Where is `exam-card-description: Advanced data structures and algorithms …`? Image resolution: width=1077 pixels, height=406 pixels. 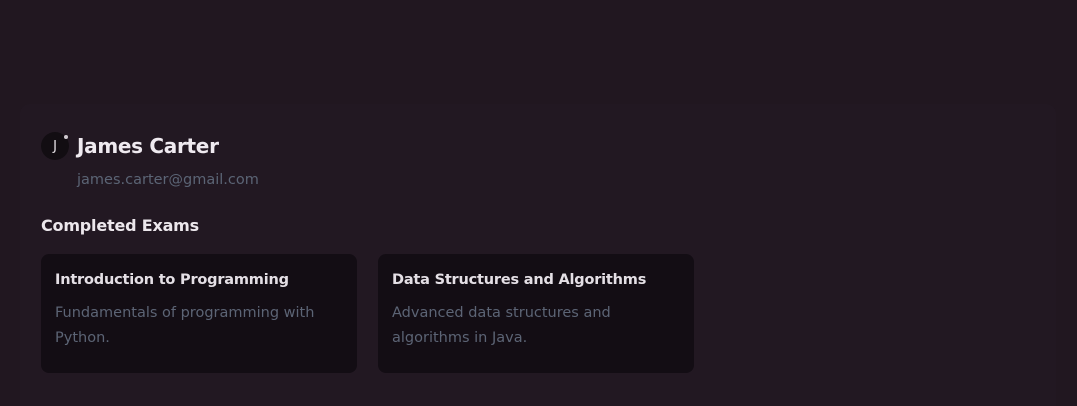
exam-card-description: Advanced data structures and algorithms … is located at coordinates (501, 325).